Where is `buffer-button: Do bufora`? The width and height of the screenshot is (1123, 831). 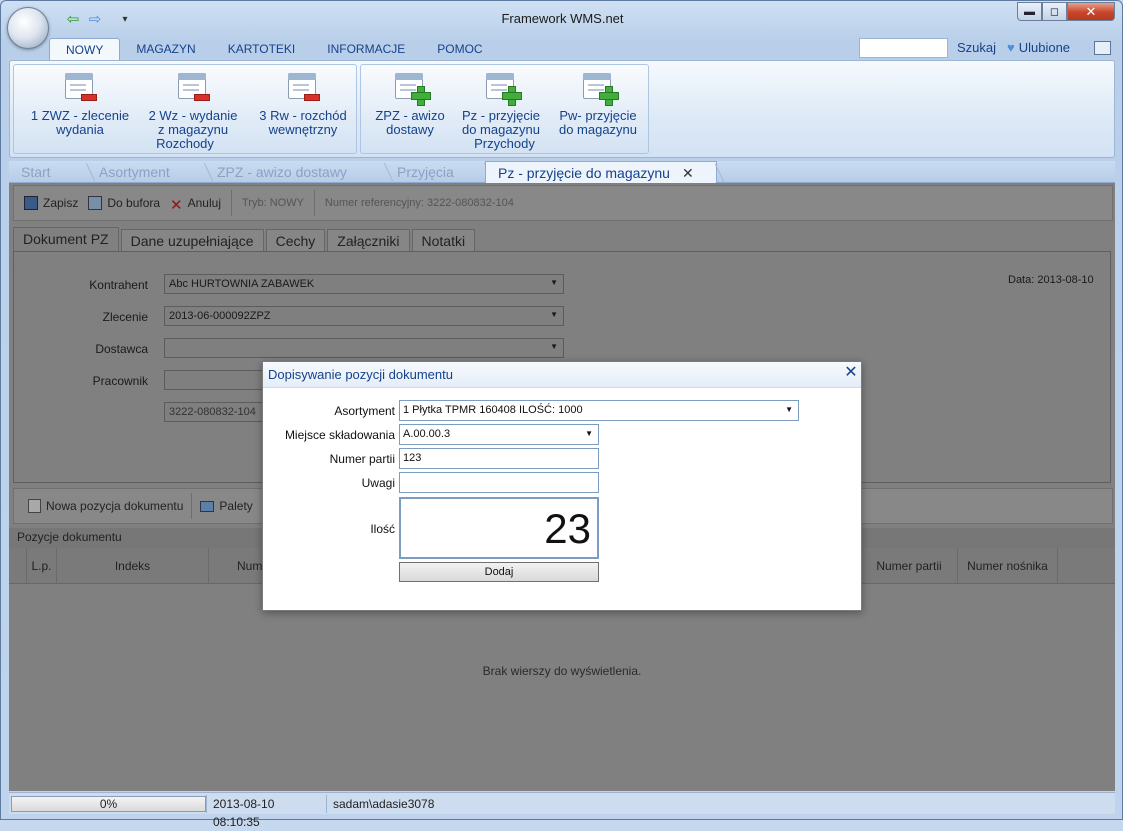
buffer-button: Do bufora is located at coordinates (124, 203).